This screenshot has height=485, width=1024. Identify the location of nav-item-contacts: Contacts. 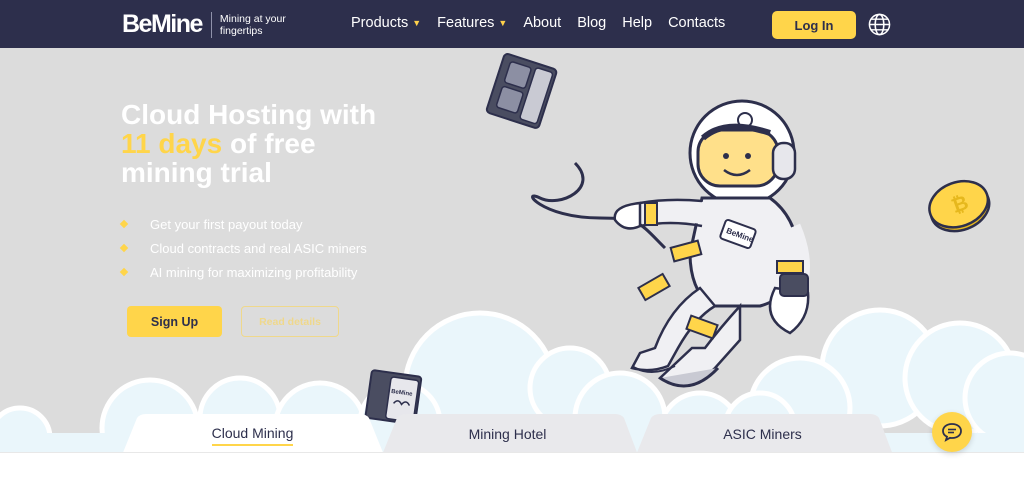
(696, 23).